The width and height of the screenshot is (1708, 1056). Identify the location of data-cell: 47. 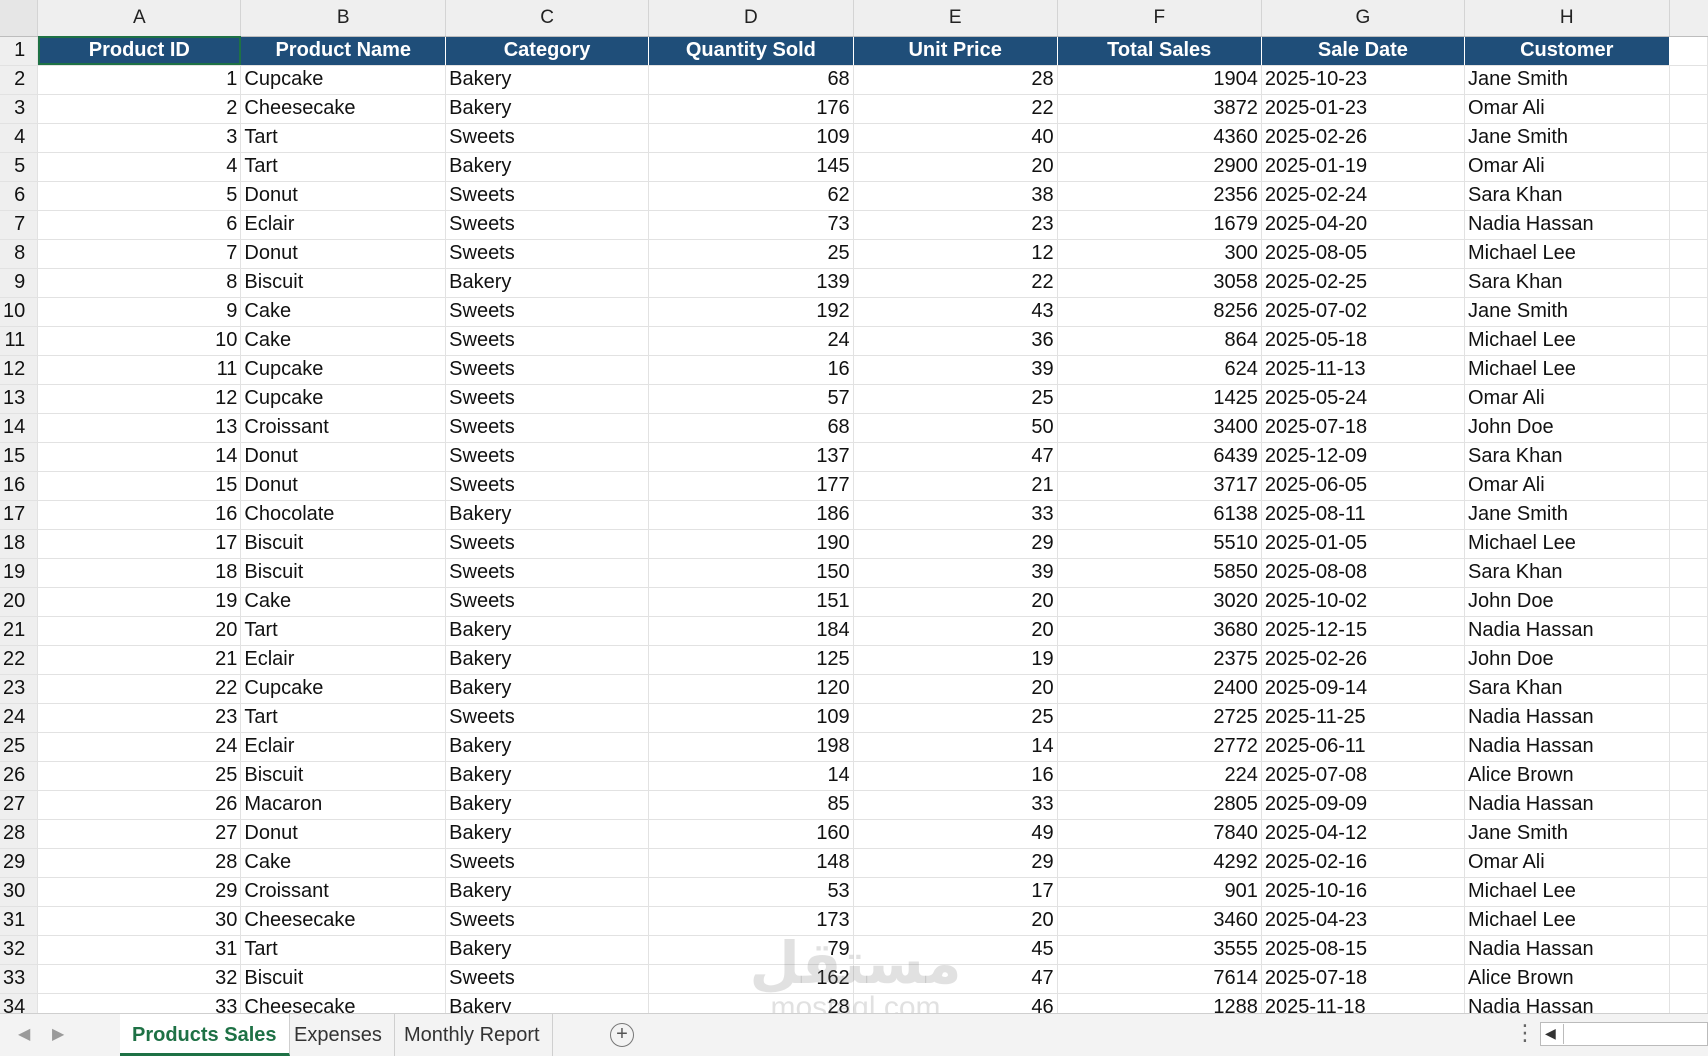
(955, 979).